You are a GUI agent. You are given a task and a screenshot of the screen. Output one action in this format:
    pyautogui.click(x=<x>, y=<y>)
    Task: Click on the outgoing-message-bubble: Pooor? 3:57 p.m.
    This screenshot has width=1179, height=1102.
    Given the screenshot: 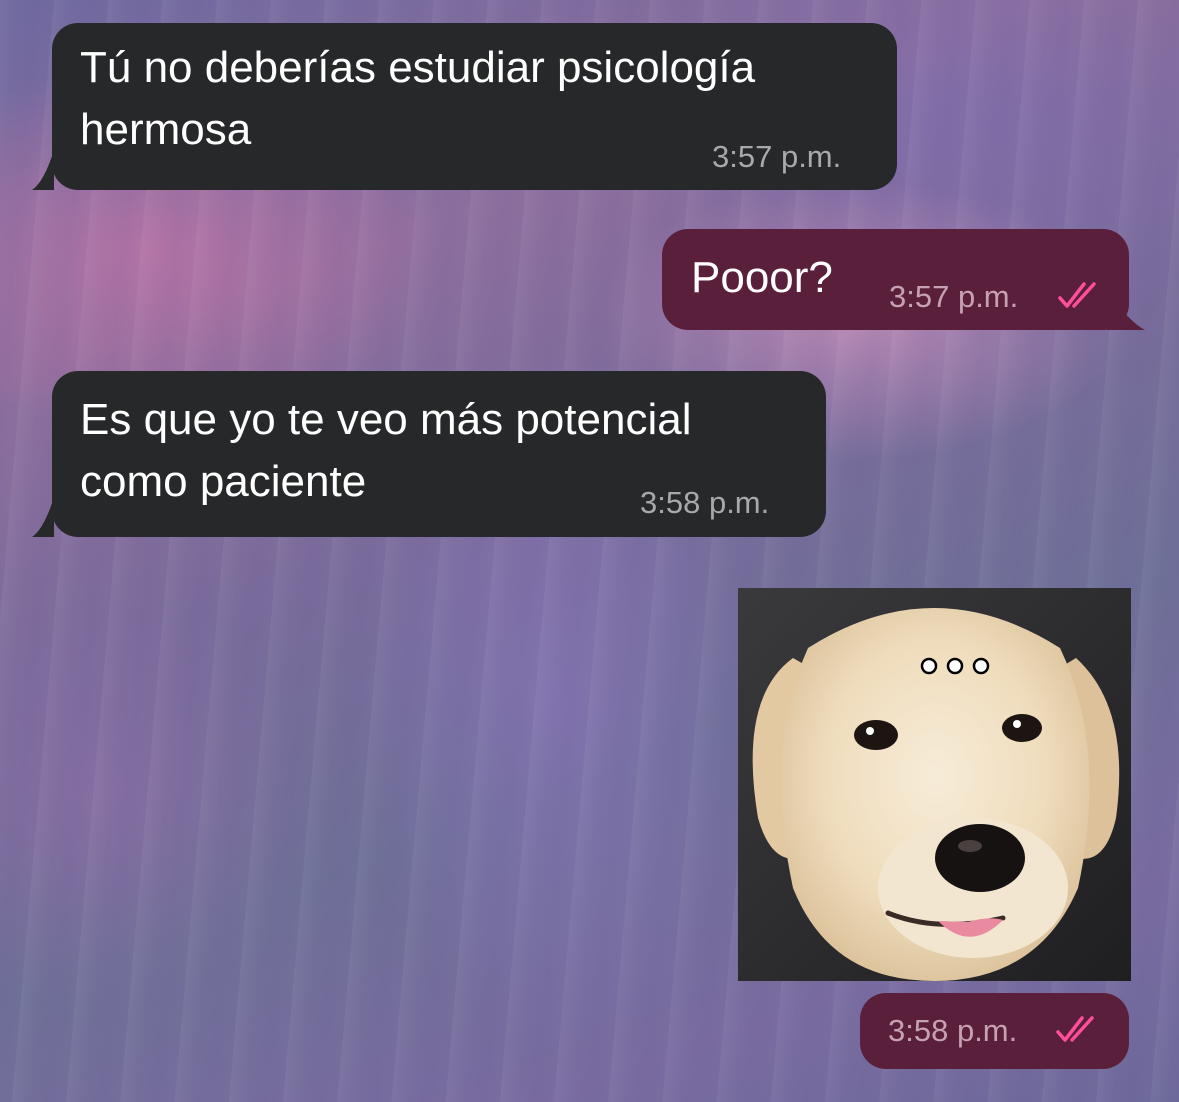 What is the action you would take?
    pyautogui.click(x=895, y=279)
    